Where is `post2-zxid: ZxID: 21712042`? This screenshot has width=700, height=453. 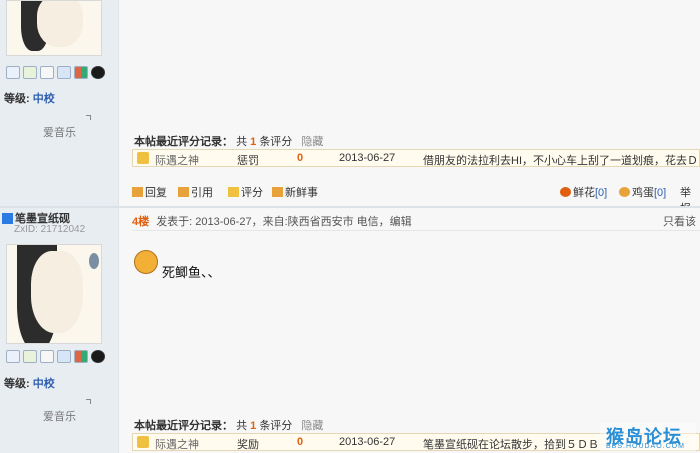
post2-zxid: ZxID: 21712042 is located at coordinates (50, 229).